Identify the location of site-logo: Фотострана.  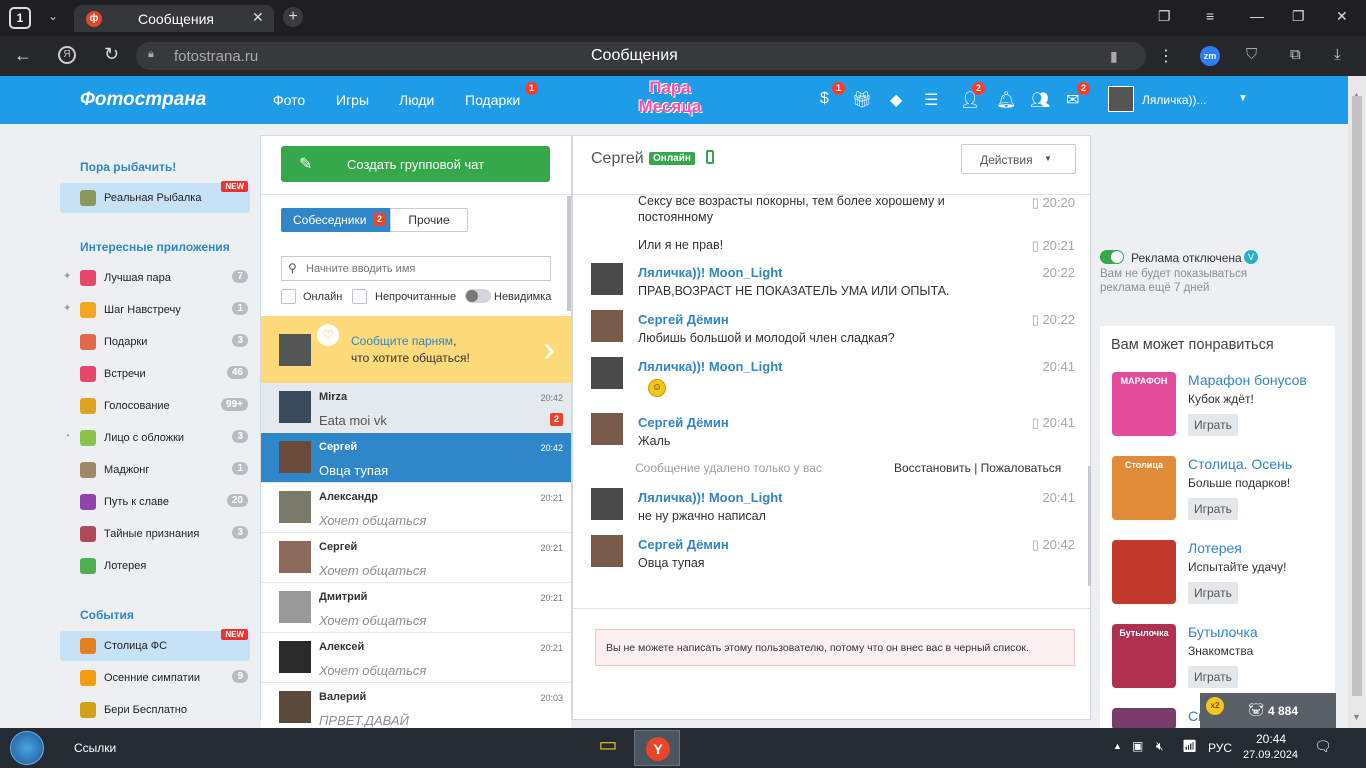
(143, 100).